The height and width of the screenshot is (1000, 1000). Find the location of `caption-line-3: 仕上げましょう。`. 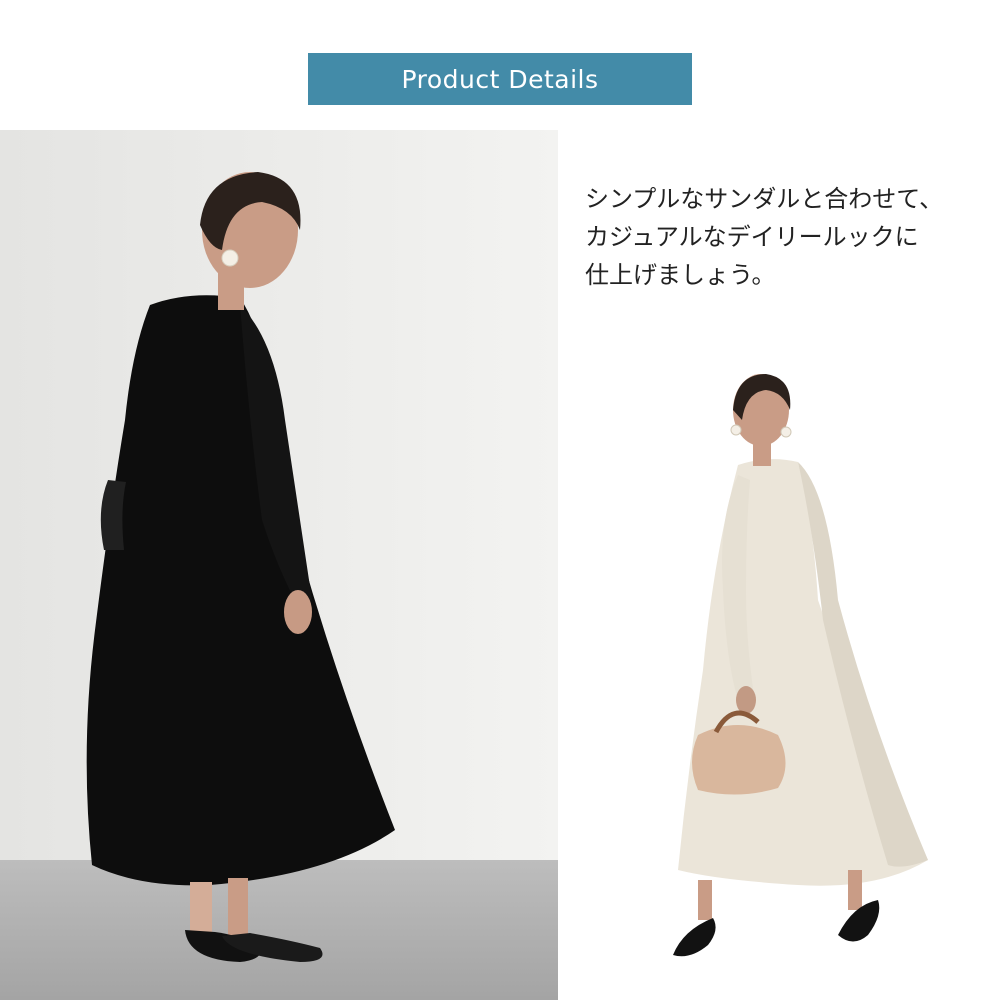

caption-line-3: 仕上げましょう。 is located at coordinates (680, 275).